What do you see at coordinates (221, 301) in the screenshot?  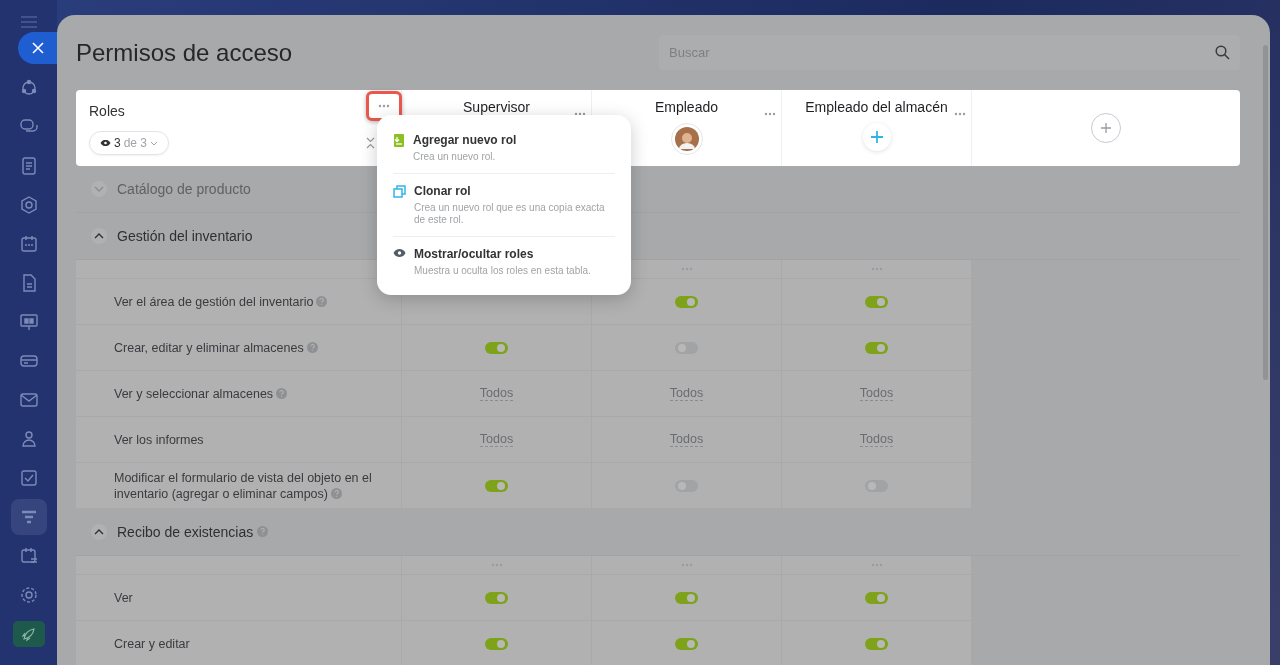 I see `permission-label: Ver el área de gestión del inventario` at bounding box center [221, 301].